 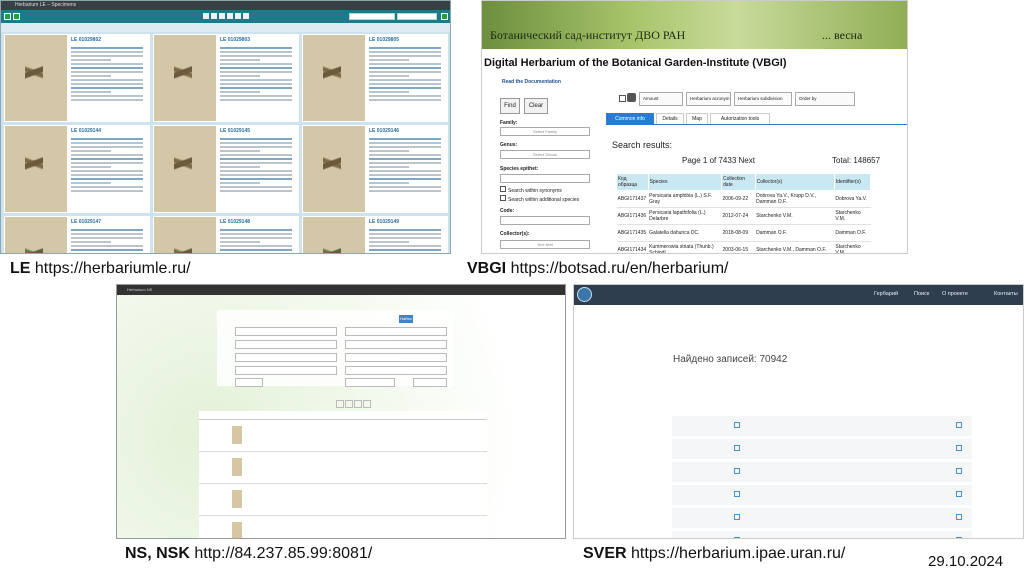 I want to click on vbgi-acronym-dropdown: Herbarium acronym, so click(x=708, y=99).